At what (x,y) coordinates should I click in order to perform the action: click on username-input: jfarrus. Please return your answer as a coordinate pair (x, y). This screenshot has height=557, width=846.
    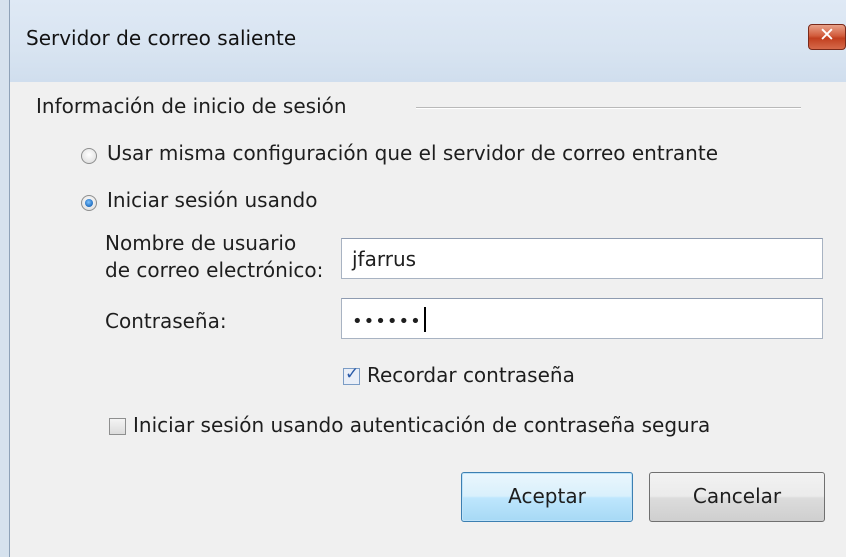
    Looking at the image, I should click on (582, 258).